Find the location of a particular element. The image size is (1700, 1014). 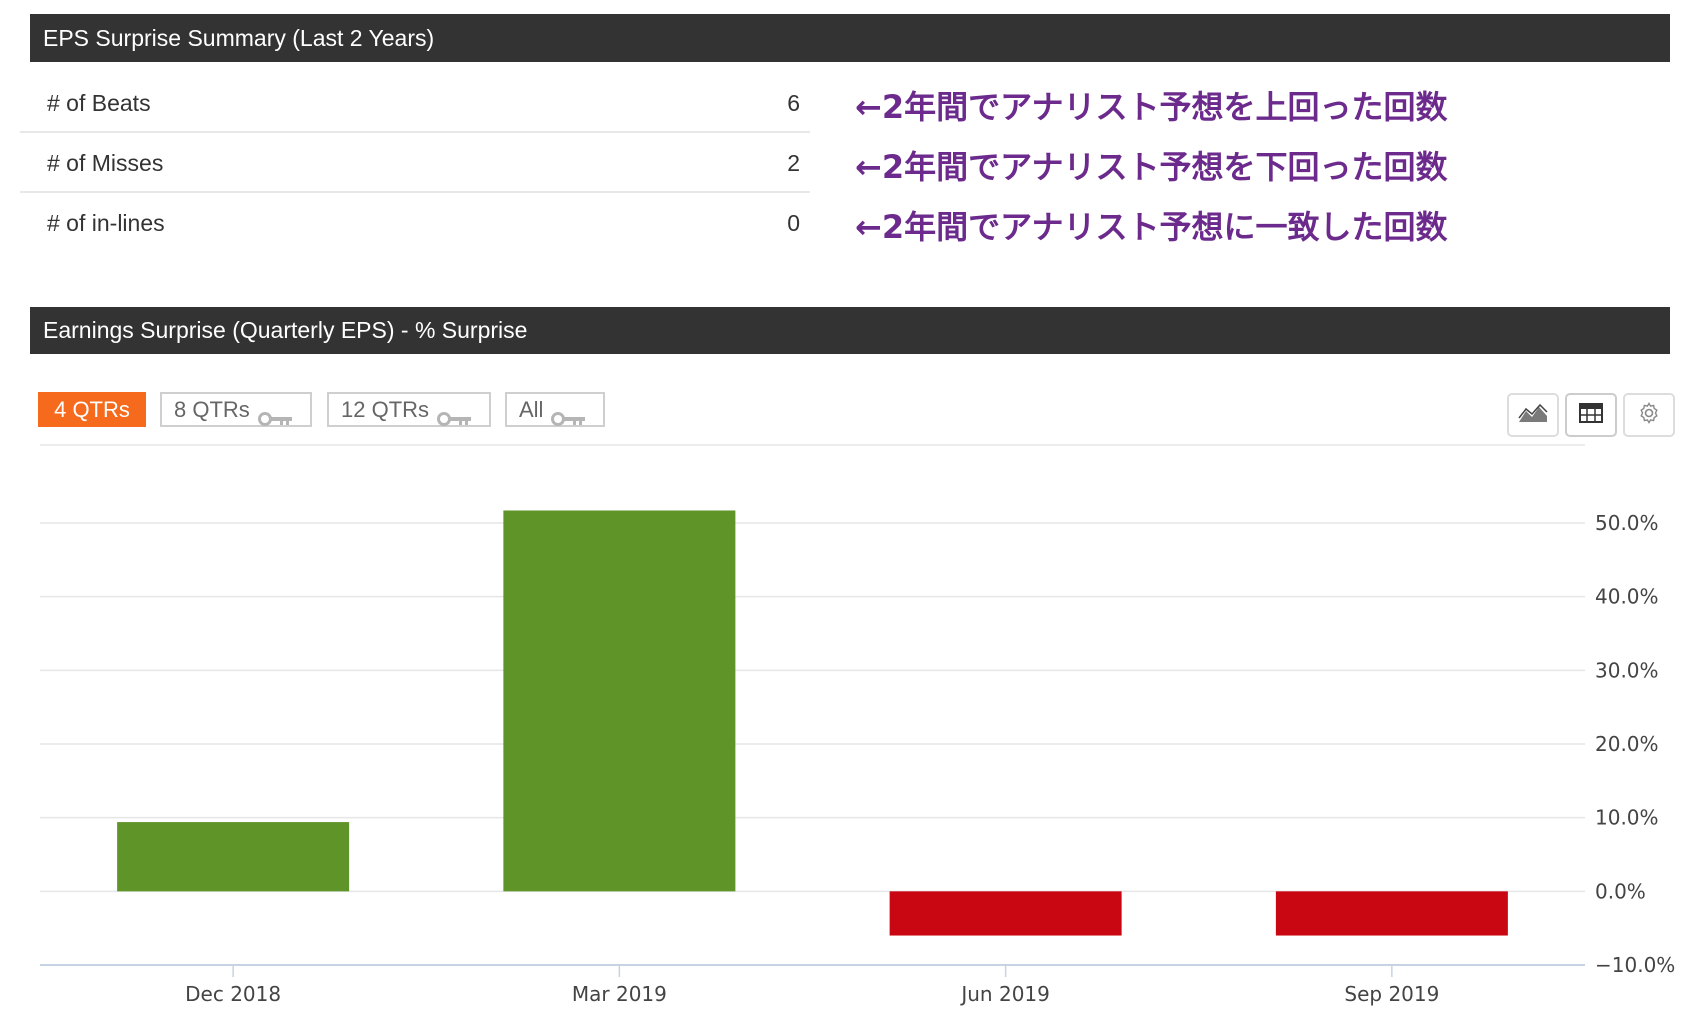

summary-header: EPS Surprise Summary (Last 2 Years) is located at coordinates (850, 38).